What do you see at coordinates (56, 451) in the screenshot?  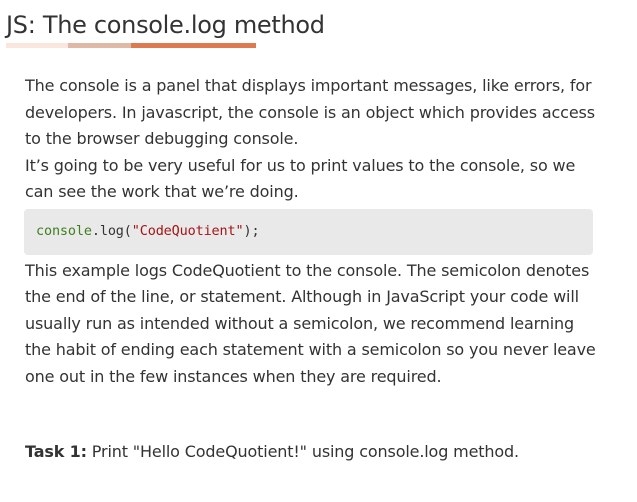 I see `task-label: Task 1:` at bounding box center [56, 451].